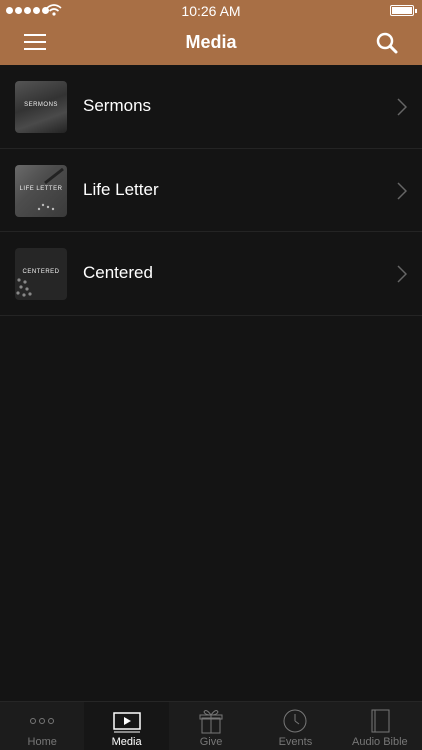  Describe the element at coordinates (403, 10) in the screenshot. I see `battery-icon` at that location.